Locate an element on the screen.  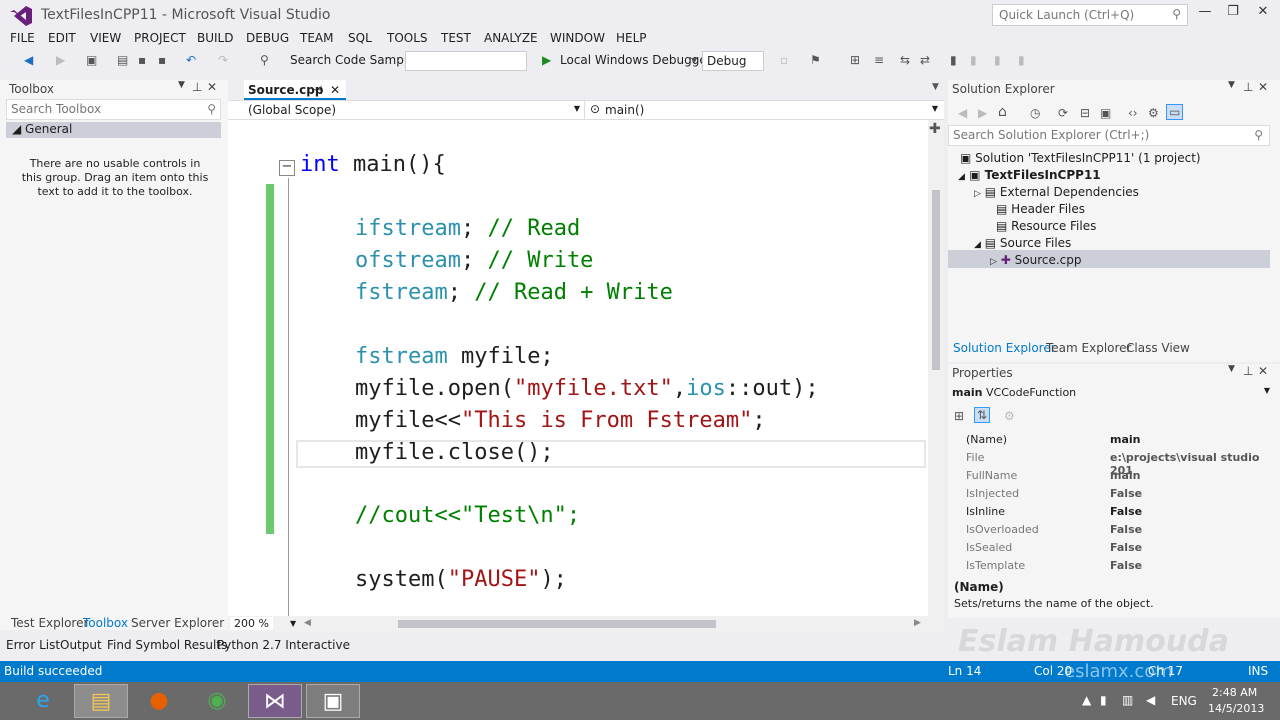
tab-error-list: Error List is located at coordinates (33, 645).